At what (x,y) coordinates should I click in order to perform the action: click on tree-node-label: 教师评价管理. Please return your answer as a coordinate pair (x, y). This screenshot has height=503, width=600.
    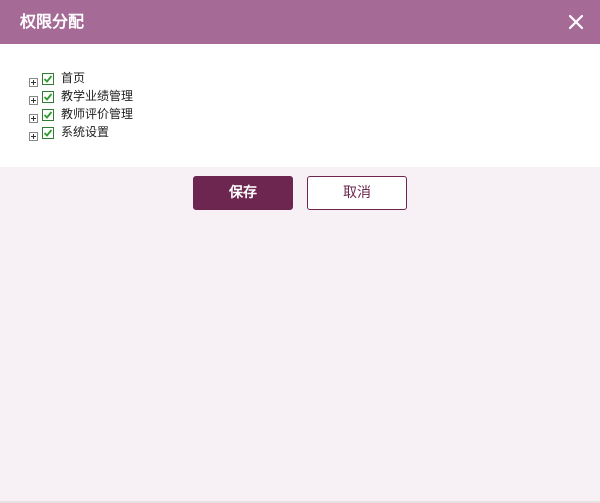
    Looking at the image, I should click on (97, 114).